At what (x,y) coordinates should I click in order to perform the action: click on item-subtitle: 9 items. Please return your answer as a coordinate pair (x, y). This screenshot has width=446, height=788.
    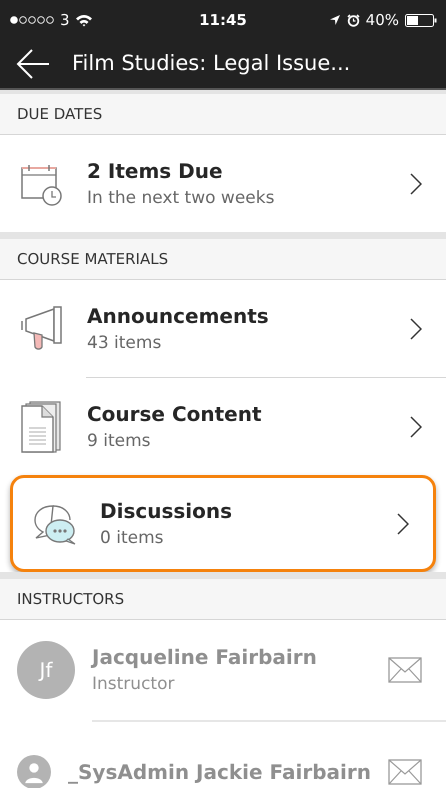
    Looking at the image, I should click on (119, 441).